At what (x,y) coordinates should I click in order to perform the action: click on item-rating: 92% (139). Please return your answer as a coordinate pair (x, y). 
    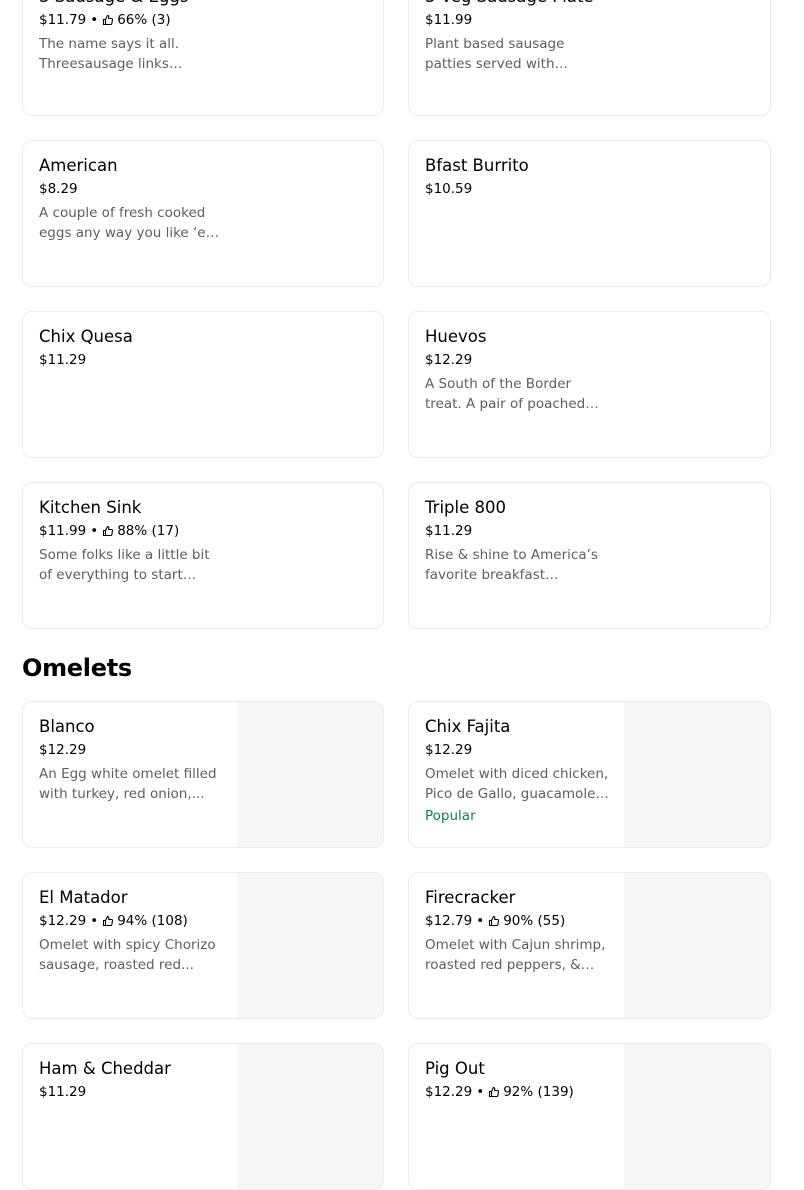
    Looking at the image, I should click on (538, 1092).